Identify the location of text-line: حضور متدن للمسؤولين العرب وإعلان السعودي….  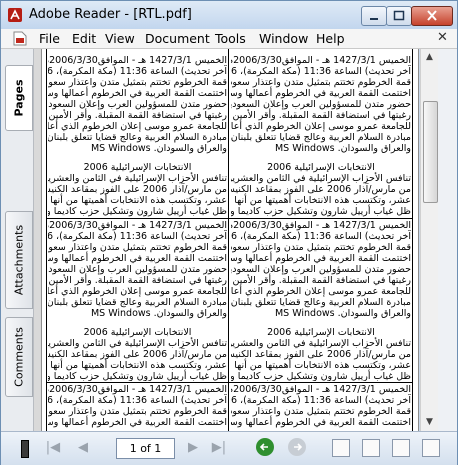
(321, 104).